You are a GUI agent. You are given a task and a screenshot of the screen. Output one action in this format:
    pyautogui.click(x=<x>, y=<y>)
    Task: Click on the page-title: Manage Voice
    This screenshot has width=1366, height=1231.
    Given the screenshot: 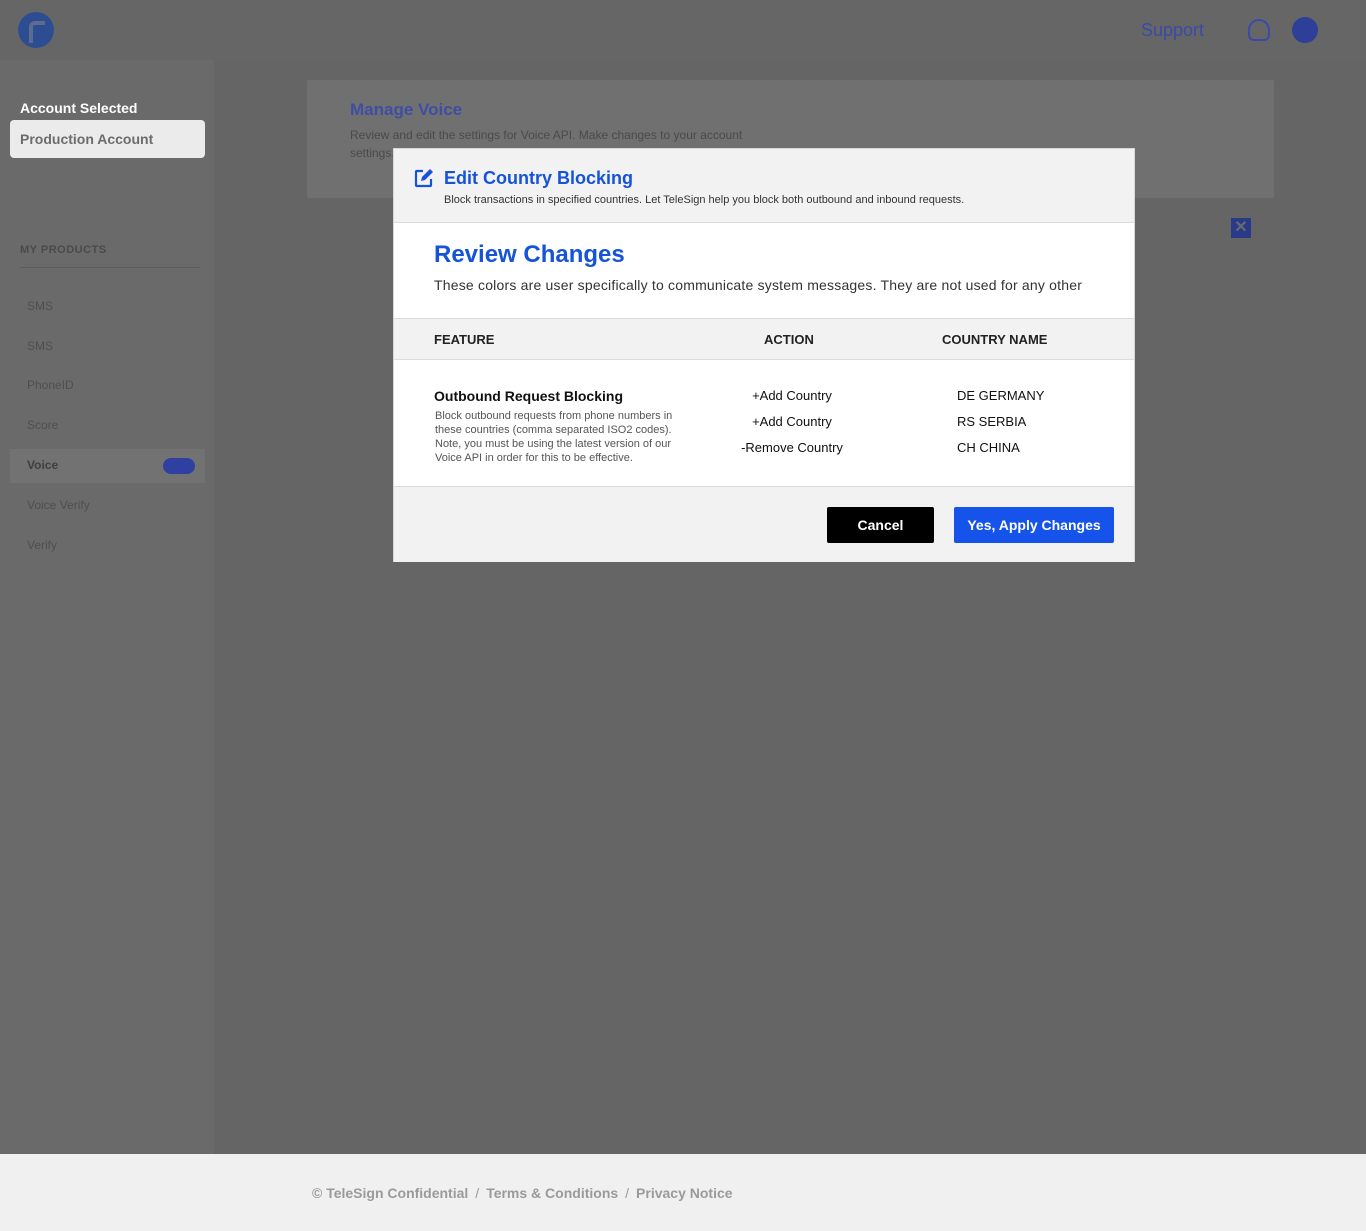 What is the action you would take?
    pyautogui.click(x=406, y=109)
    